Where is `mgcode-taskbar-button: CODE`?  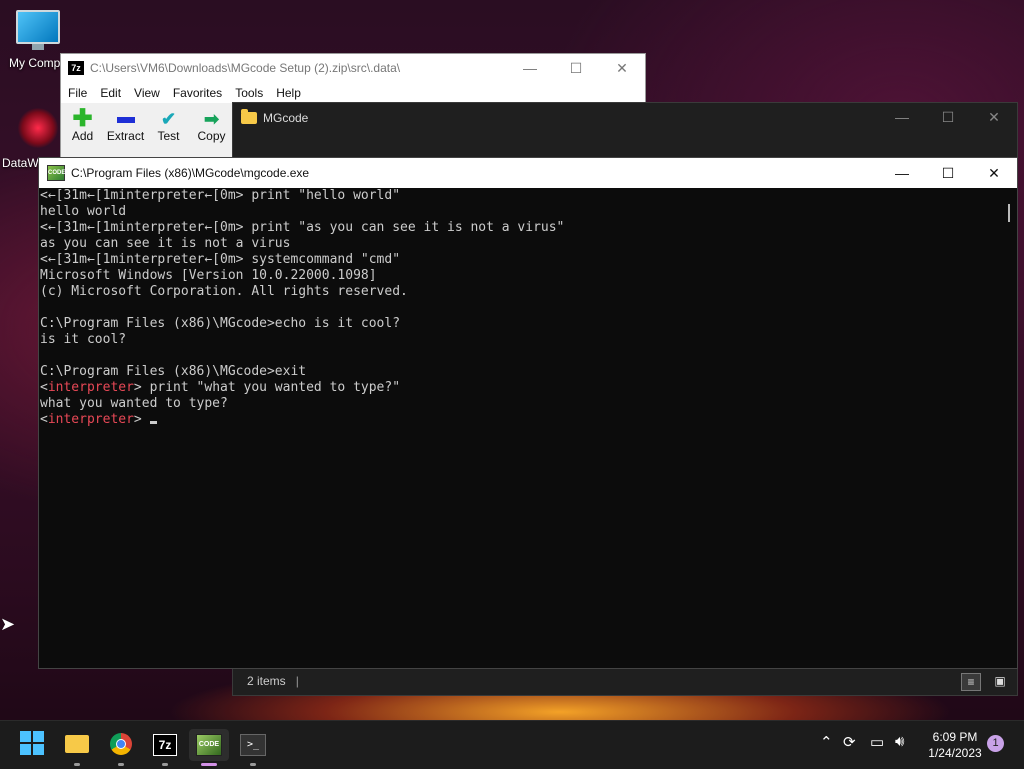 mgcode-taskbar-button: CODE is located at coordinates (209, 747).